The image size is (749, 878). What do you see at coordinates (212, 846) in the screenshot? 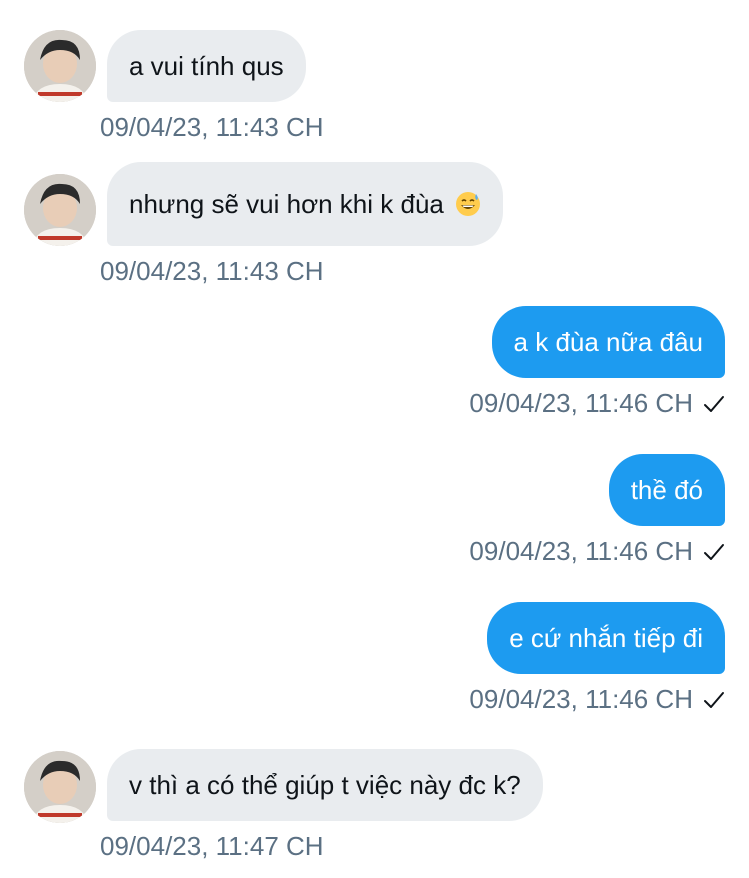
I see `message-timestamp: 09/04/23, 11:47 CH` at bounding box center [212, 846].